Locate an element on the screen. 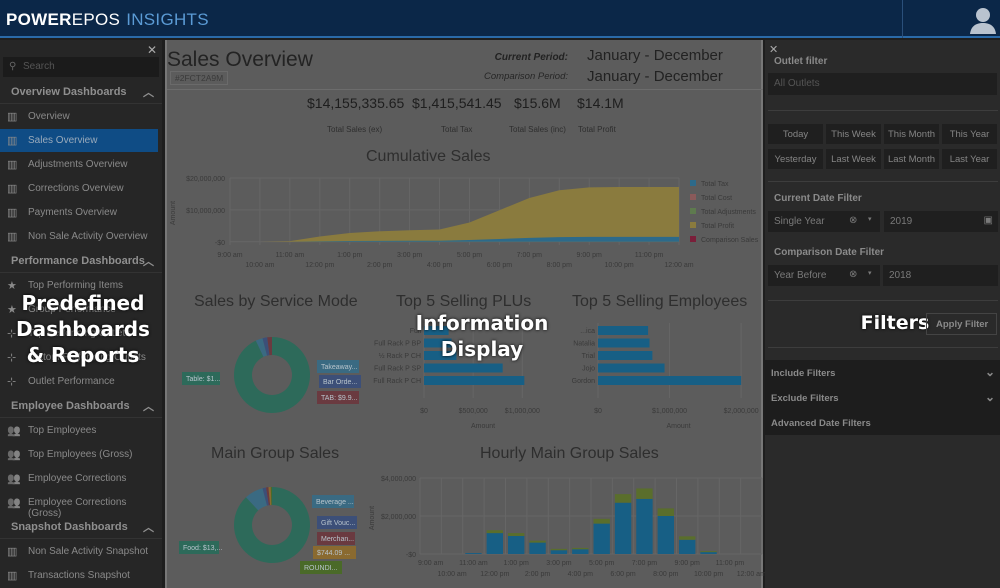  comparison-date-value-input: 2018 is located at coordinates (940, 275).